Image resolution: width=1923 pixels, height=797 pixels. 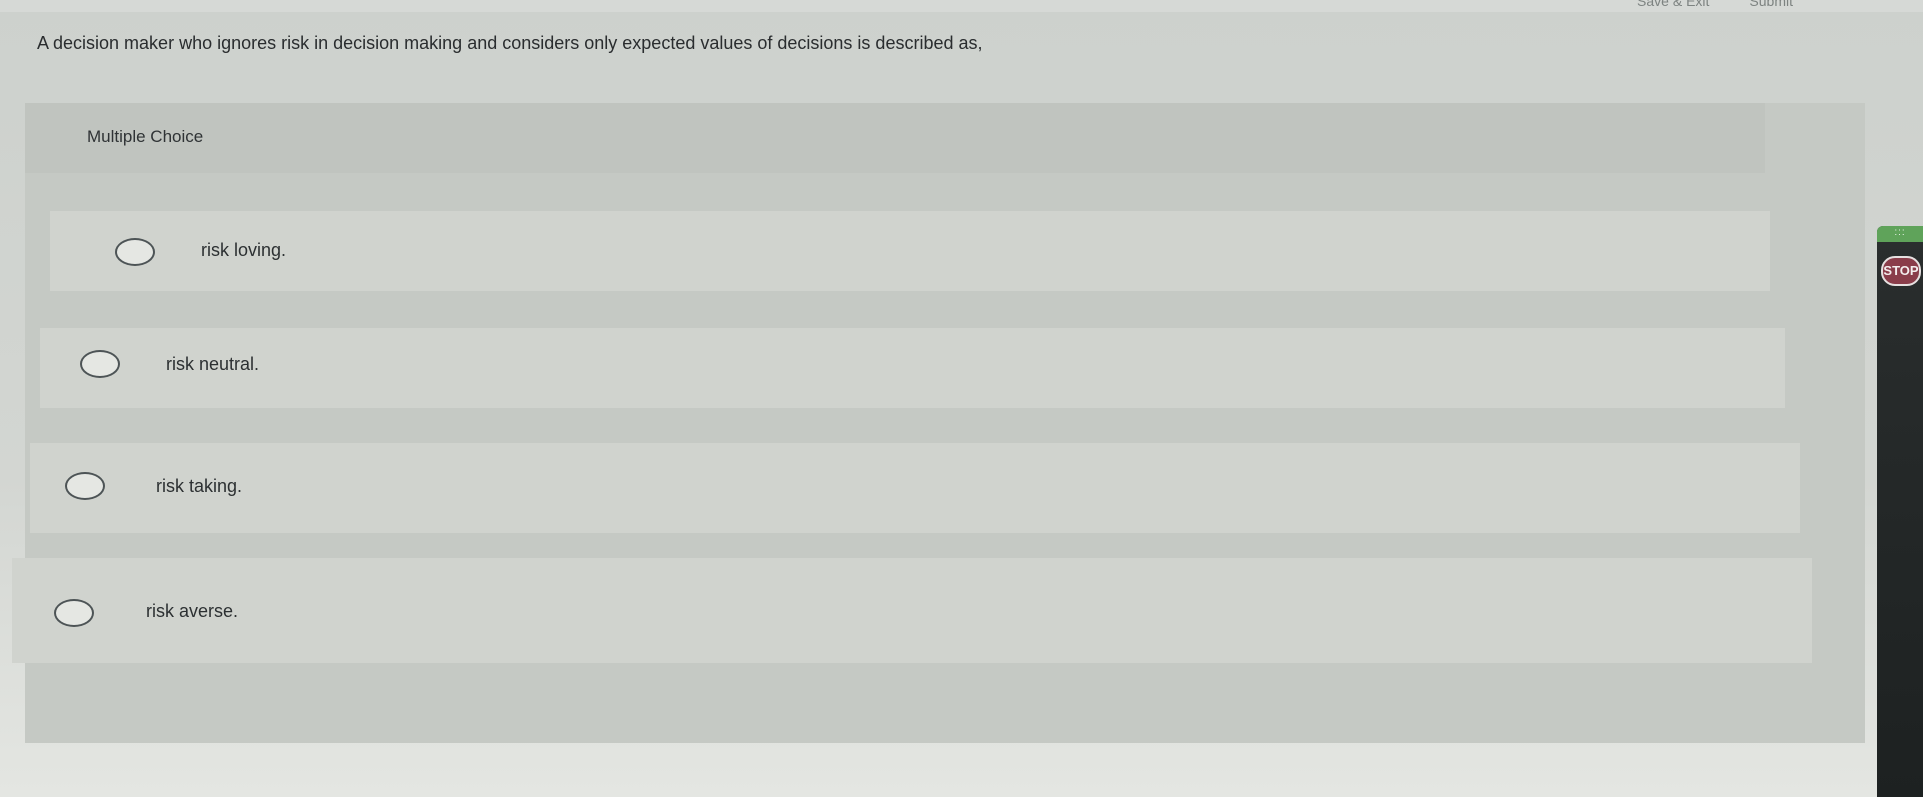 What do you see at coordinates (1715, 4) in the screenshot?
I see `top-links: Save & Exit Submit` at bounding box center [1715, 4].